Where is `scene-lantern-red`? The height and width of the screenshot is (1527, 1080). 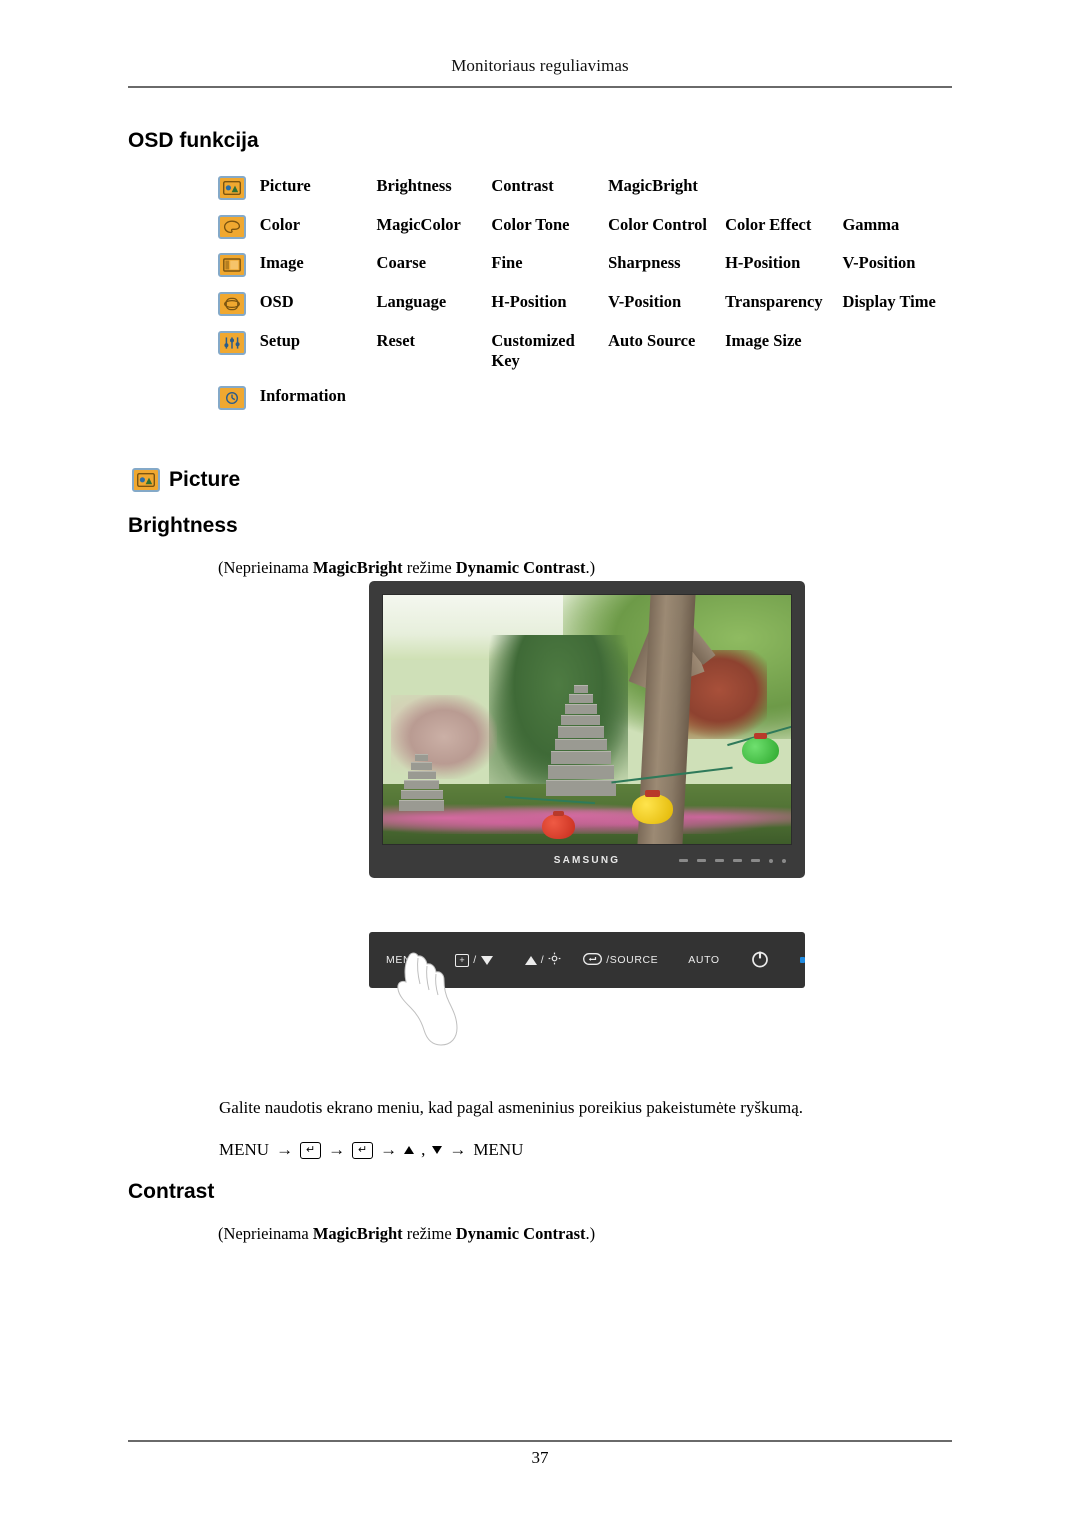 scene-lantern-red is located at coordinates (558, 824).